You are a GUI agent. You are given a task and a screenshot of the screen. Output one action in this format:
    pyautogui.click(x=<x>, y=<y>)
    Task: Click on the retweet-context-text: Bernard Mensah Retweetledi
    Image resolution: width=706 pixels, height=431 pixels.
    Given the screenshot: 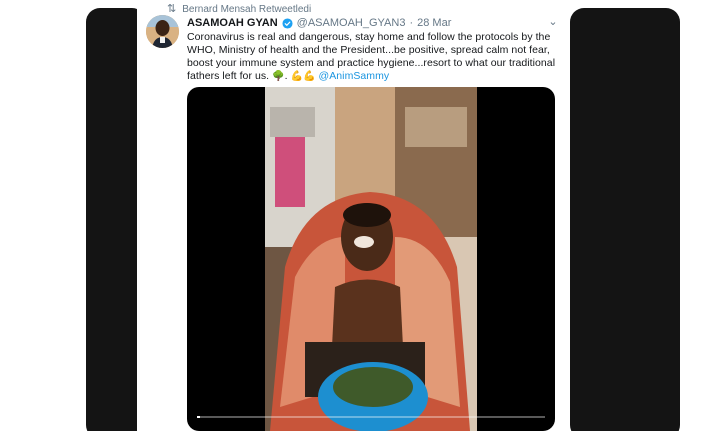 What is the action you would take?
    pyautogui.click(x=247, y=9)
    